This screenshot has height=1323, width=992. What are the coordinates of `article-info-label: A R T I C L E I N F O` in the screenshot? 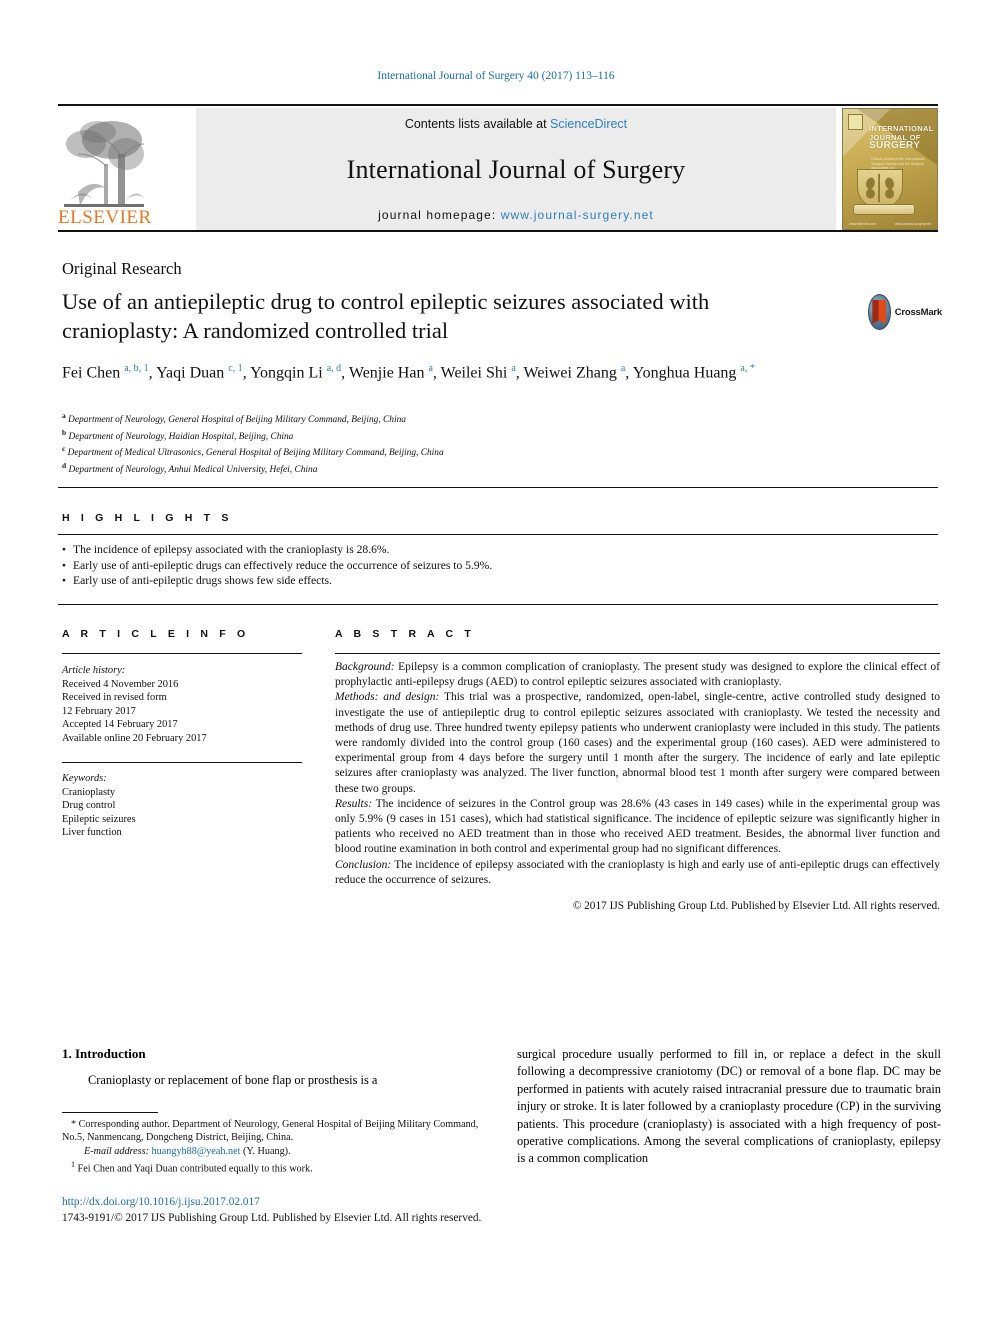 It's located at (156, 634).